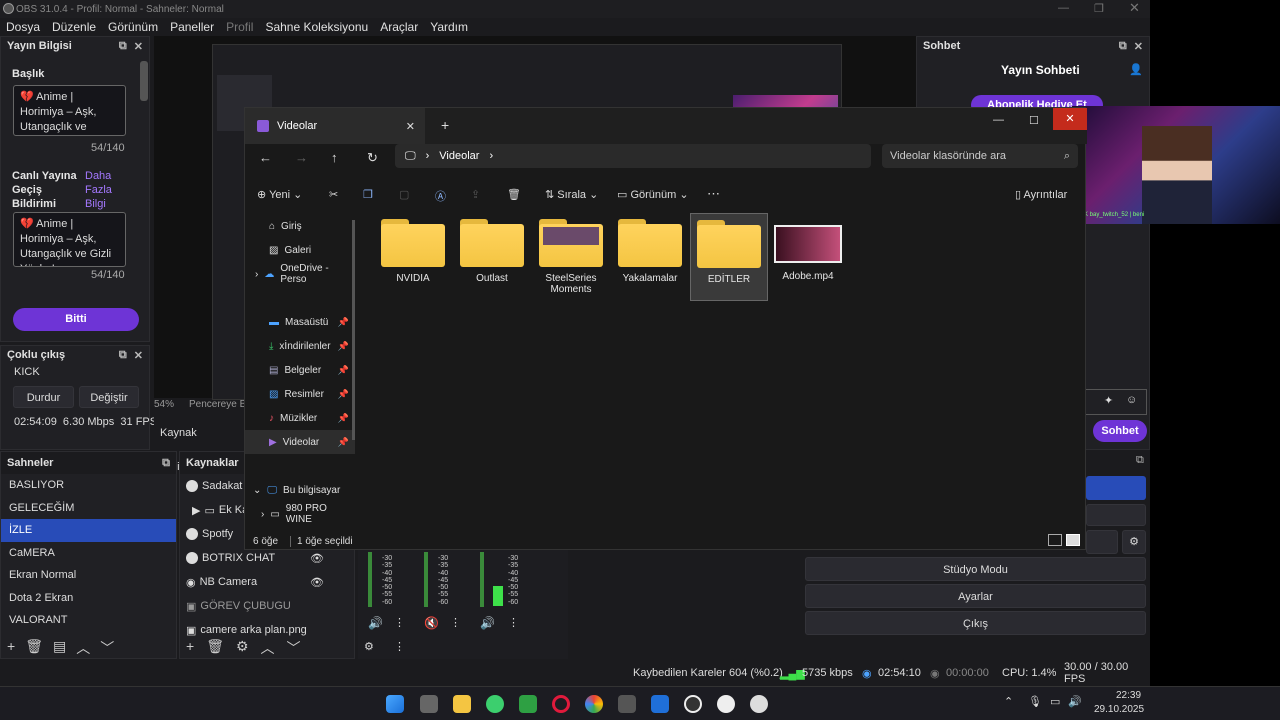  Describe the element at coordinates (144, 81) in the screenshot. I see `scrollbar` at that location.